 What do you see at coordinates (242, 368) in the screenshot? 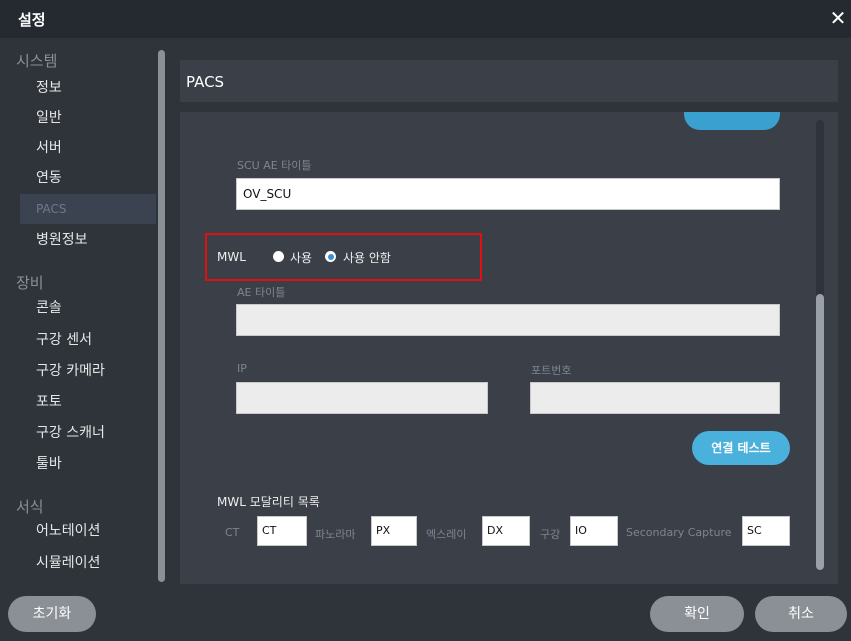
I see `ip-label: IP` at bounding box center [242, 368].